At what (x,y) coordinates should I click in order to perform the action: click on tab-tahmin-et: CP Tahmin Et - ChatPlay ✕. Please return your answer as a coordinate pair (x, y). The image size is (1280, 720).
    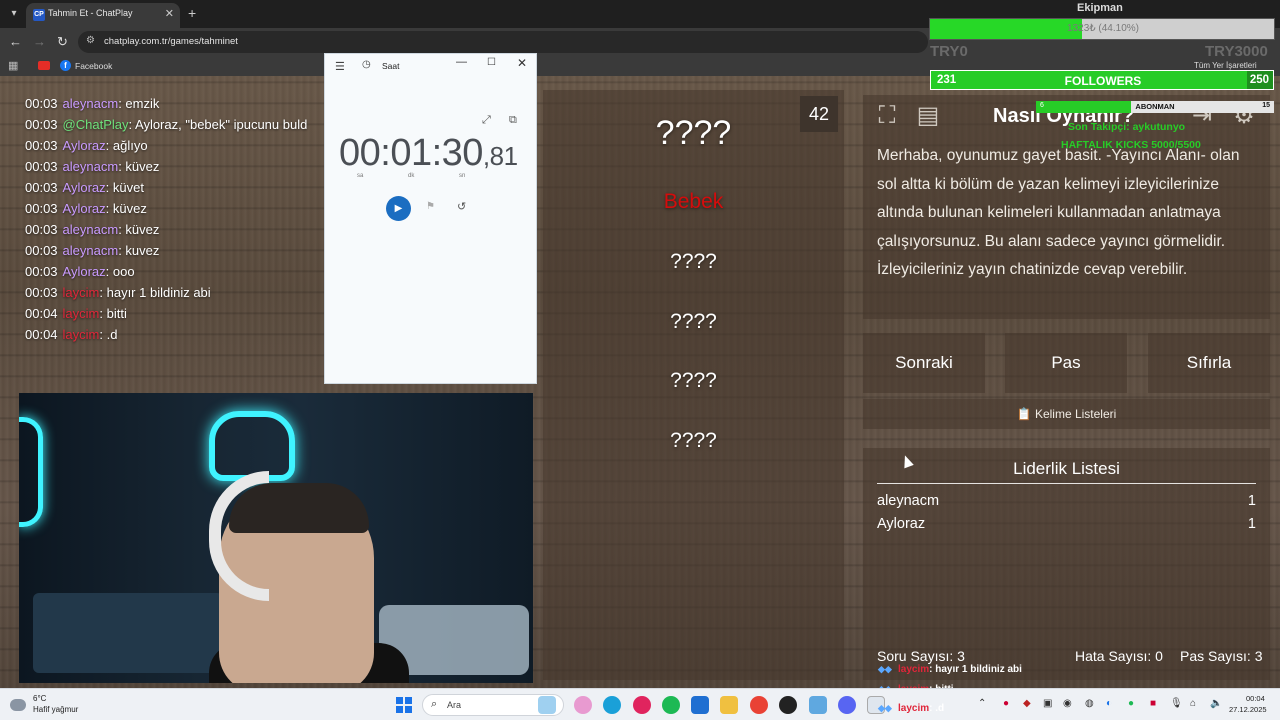
    Looking at the image, I should click on (103, 15).